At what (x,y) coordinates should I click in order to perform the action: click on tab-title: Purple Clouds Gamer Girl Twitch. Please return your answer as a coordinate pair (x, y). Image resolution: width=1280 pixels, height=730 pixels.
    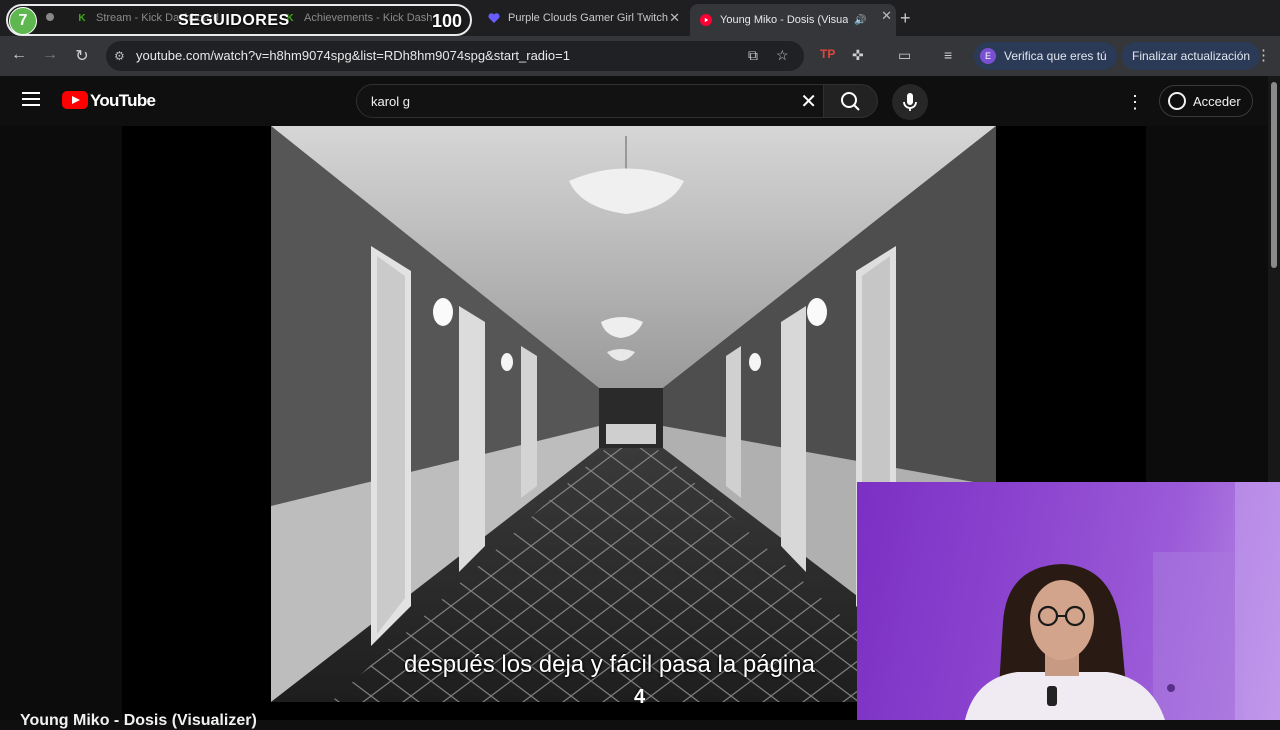
    Looking at the image, I should click on (588, 18).